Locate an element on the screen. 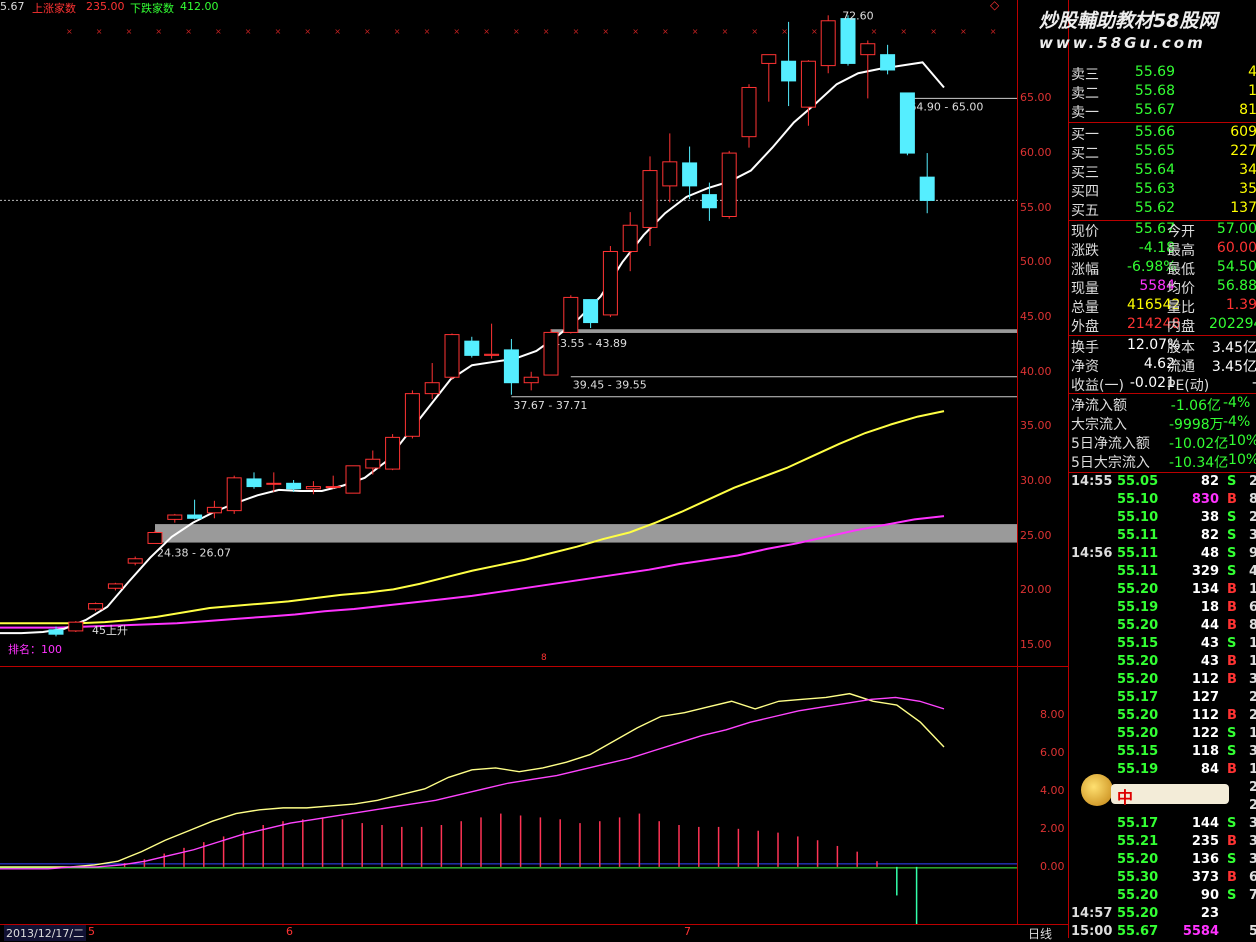 The width and height of the screenshot is (1256, 942). price-tick-label: 65.00 is located at coordinates (1036, 98).